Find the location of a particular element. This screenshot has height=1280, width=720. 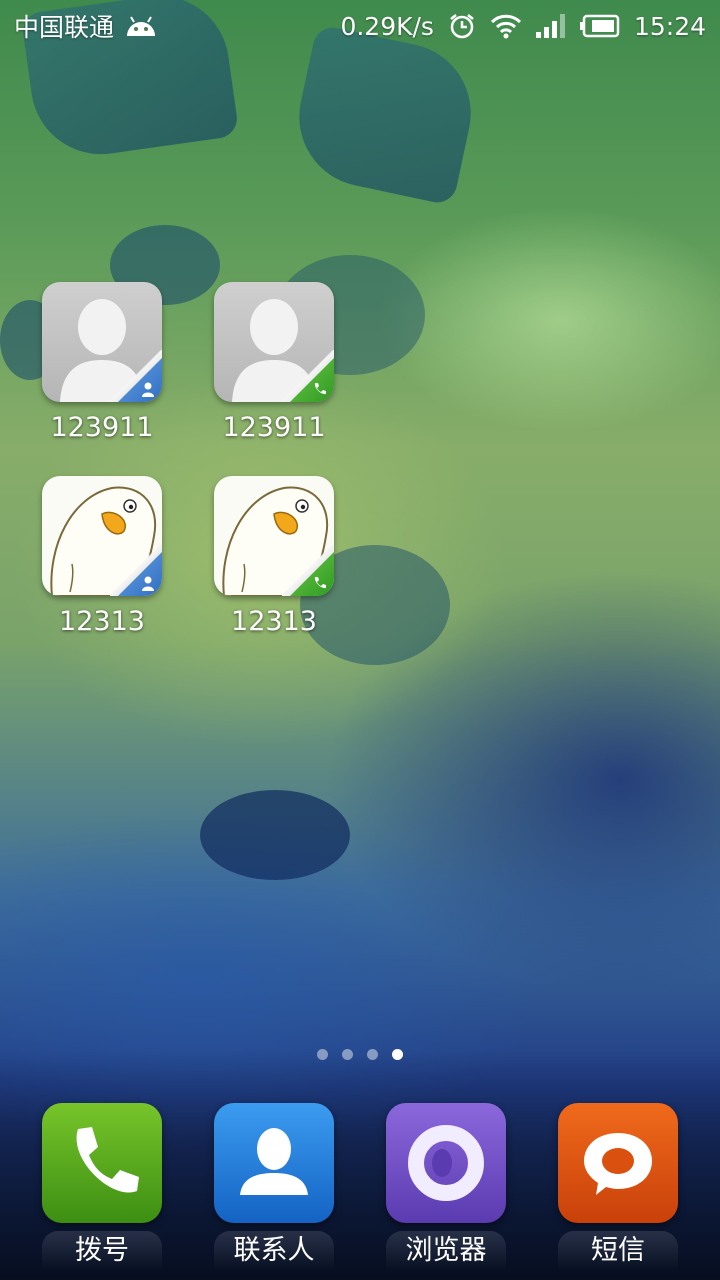

dock-app-contacts: 联系人 is located at coordinates (274, 1187).